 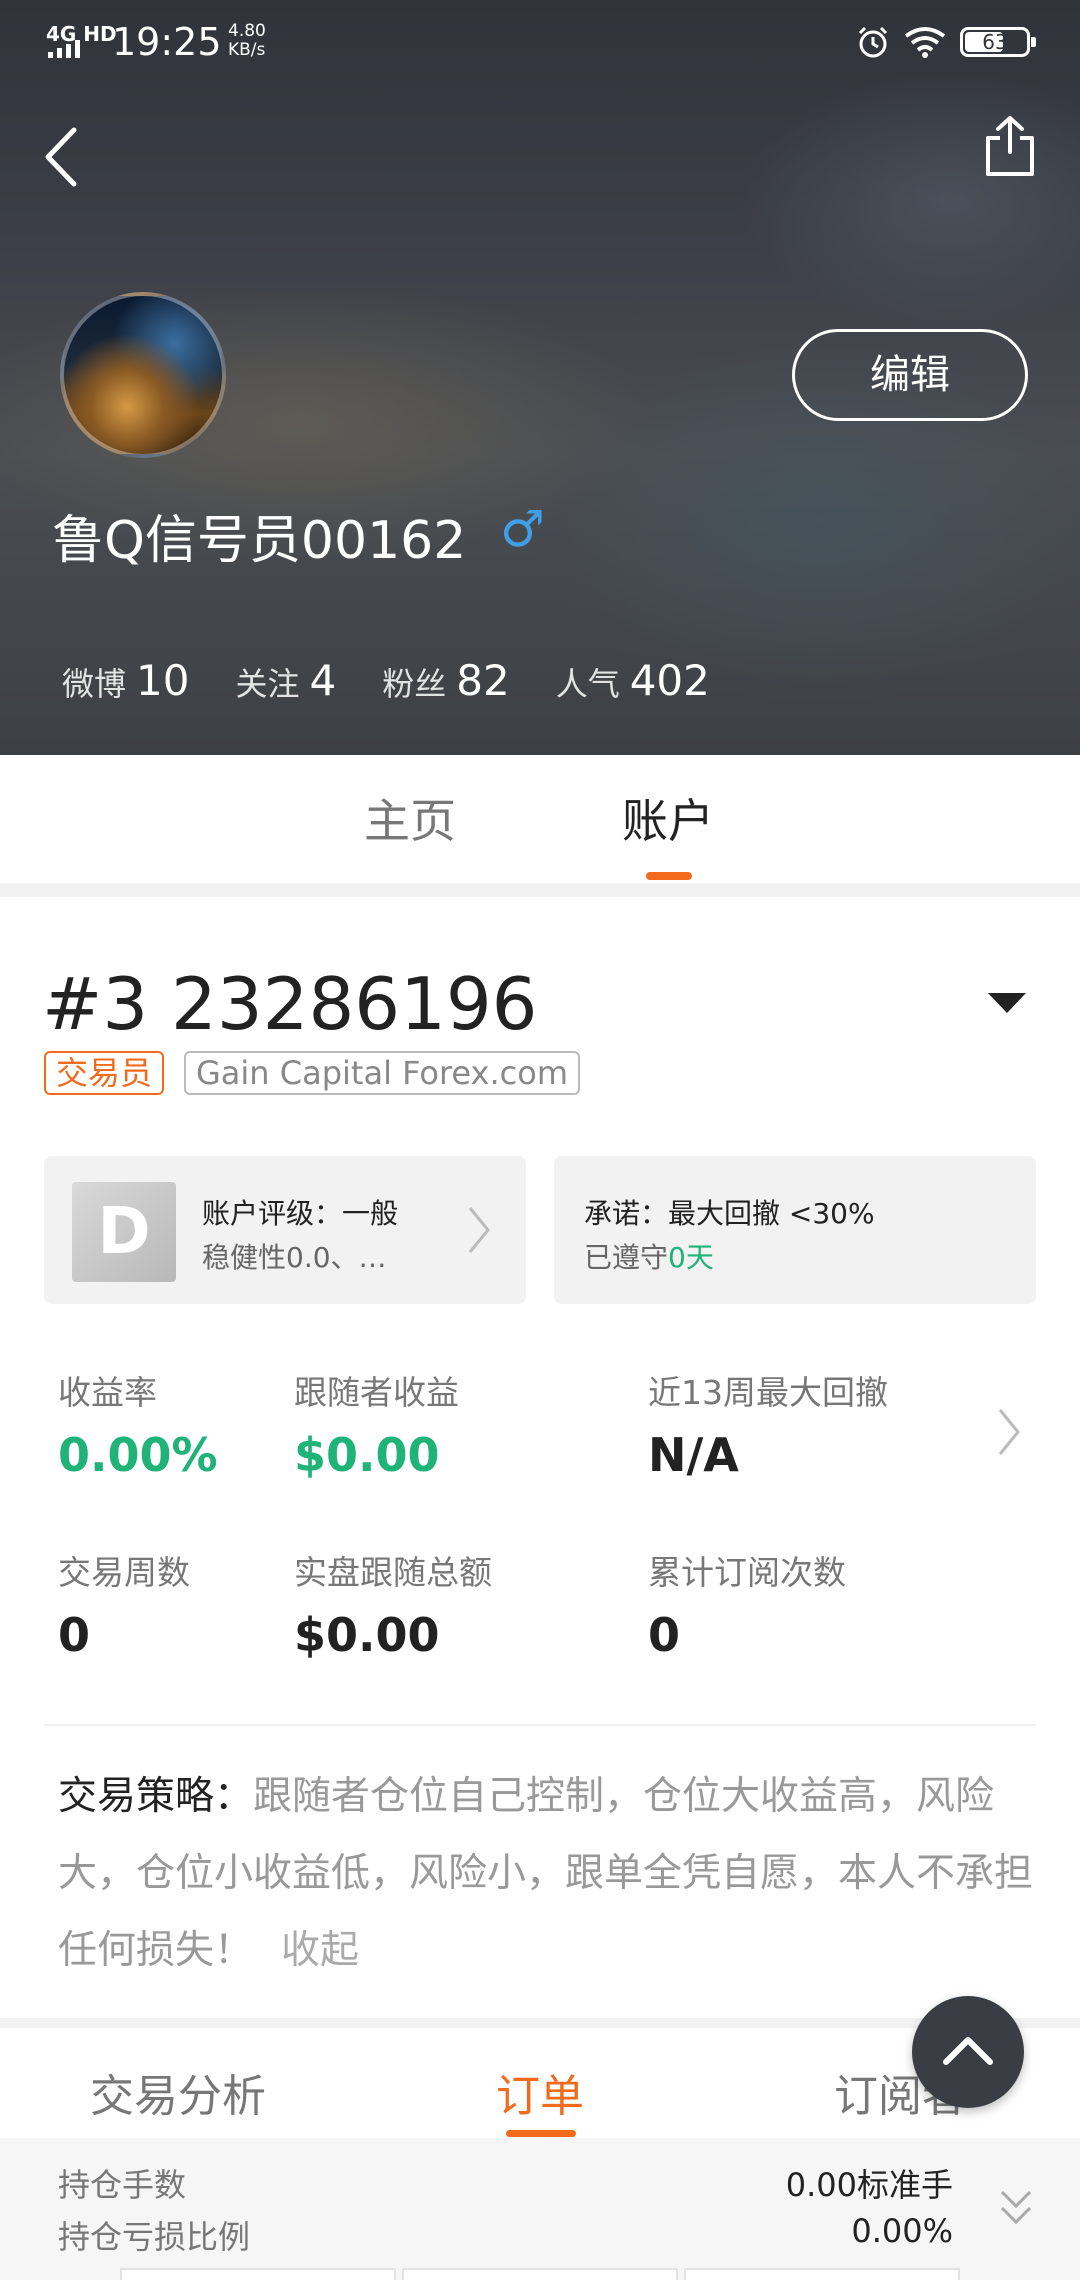 What do you see at coordinates (1016, 2209) in the screenshot?
I see `expand-down-icon` at bounding box center [1016, 2209].